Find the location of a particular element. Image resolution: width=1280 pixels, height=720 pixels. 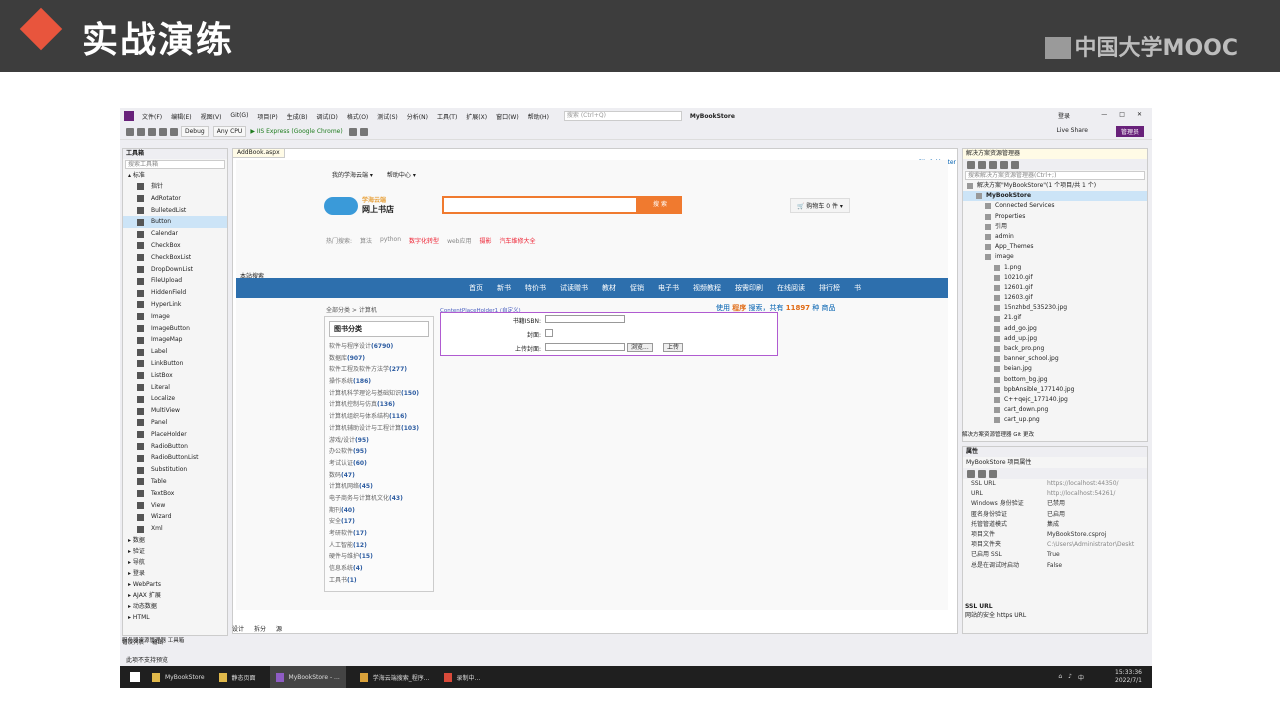

solution-tree-item: 10210.gif is located at coordinates (1055, 278).